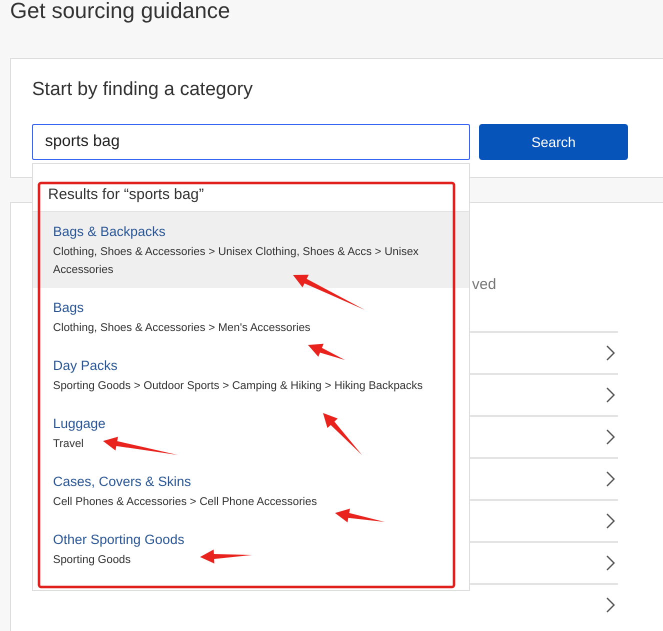 This screenshot has width=663, height=631. Describe the element at coordinates (251, 142) in the screenshot. I see `search-field: sports bag` at that location.